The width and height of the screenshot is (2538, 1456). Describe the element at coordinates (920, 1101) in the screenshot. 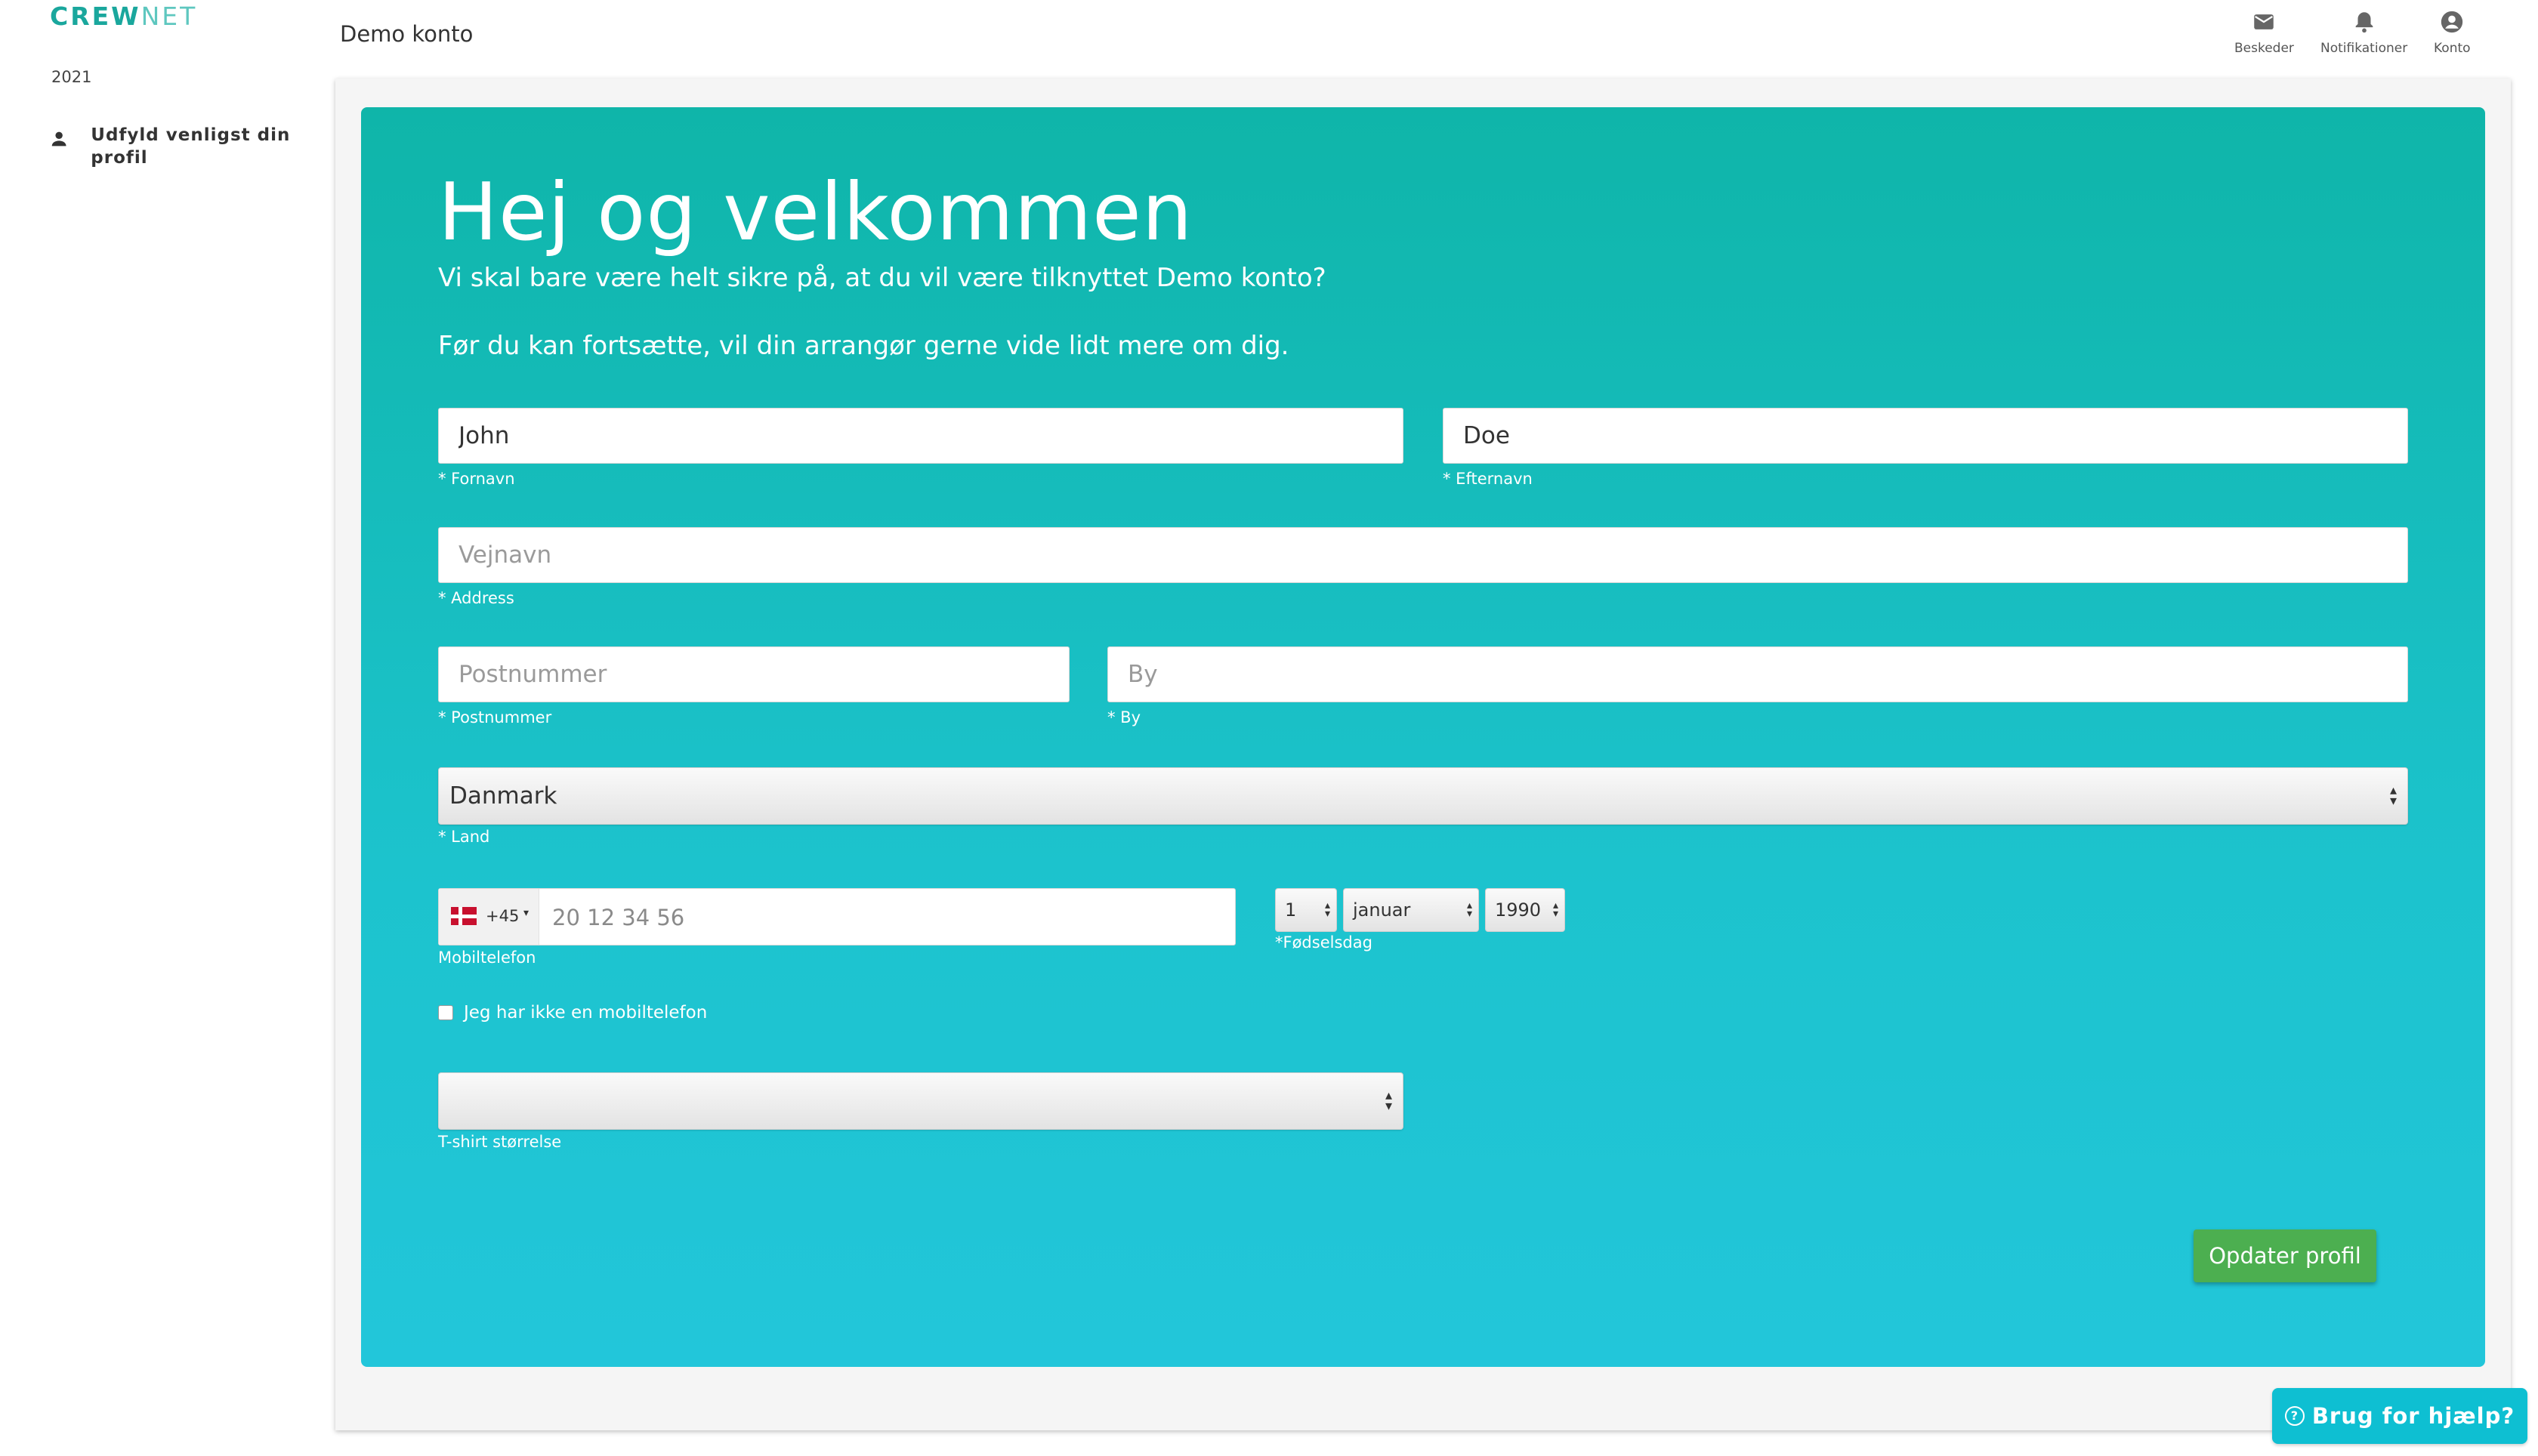

I see `tshirt-size-select: ▴ ▾` at that location.